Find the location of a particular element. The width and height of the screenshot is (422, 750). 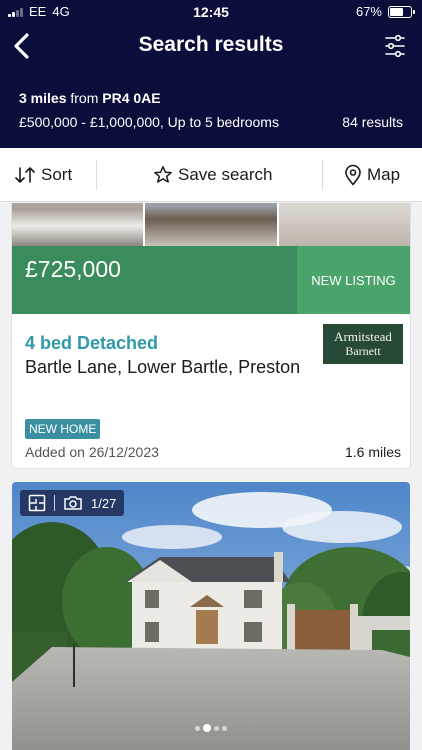

map-label: Map is located at coordinates (384, 174).